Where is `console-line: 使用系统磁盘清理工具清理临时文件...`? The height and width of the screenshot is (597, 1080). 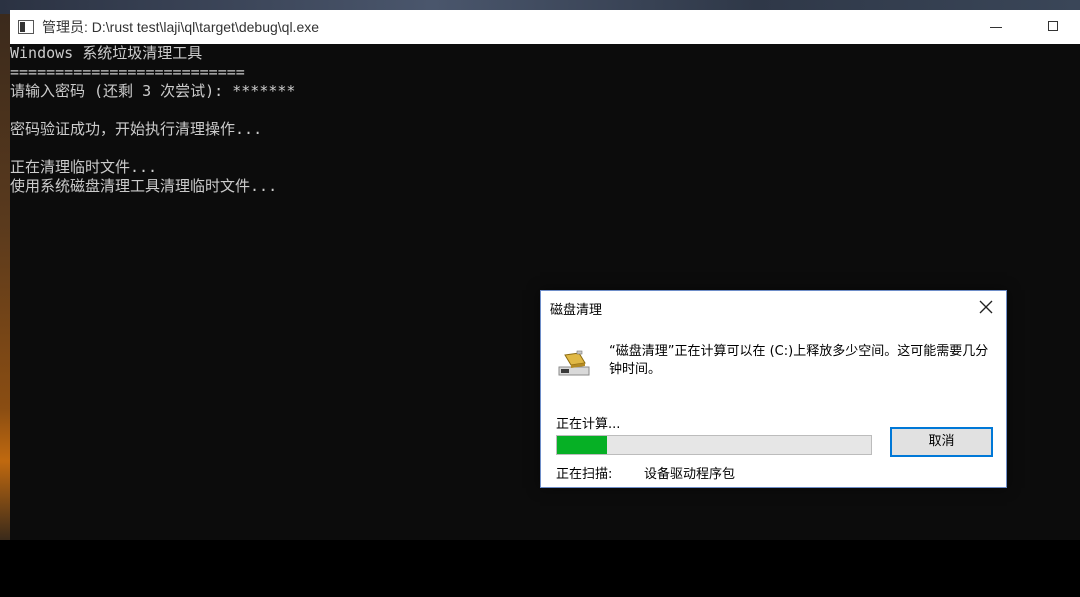
console-line: 使用系统磁盘清理工具清理临时文件... is located at coordinates (144, 186).